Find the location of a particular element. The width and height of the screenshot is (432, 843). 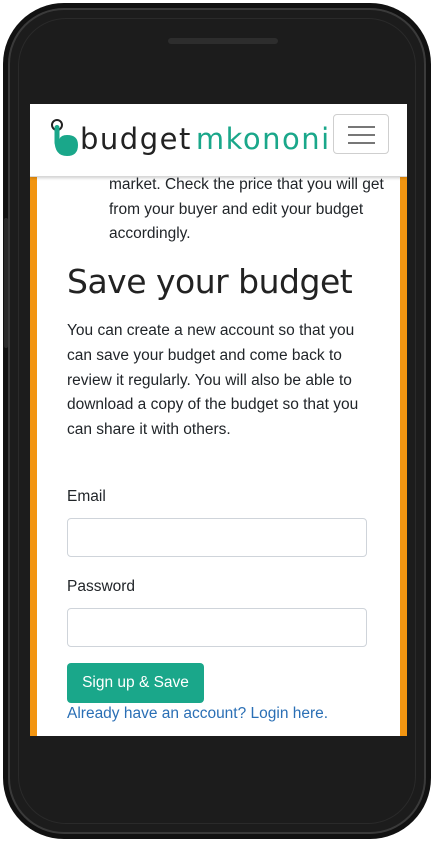

email-label: Email is located at coordinates (86, 496).